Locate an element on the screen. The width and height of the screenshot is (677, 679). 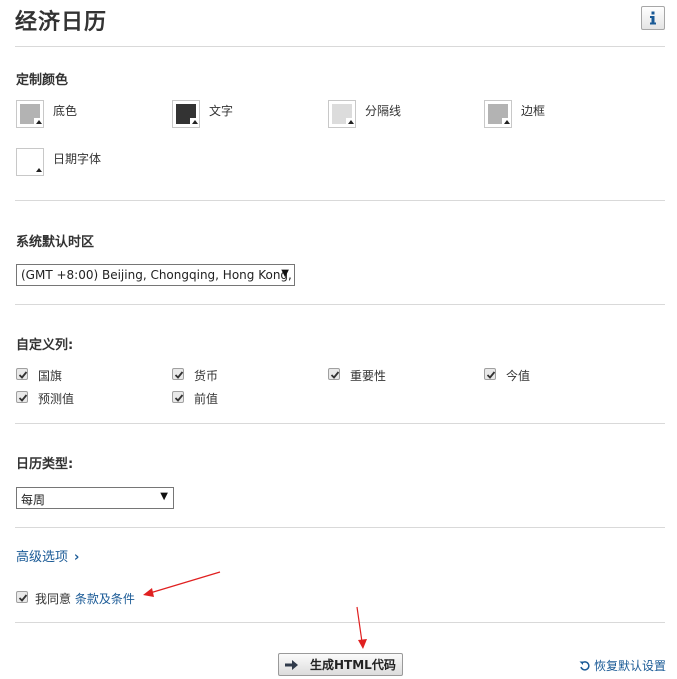
agree-checkbox is located at coordinates (22, 597).